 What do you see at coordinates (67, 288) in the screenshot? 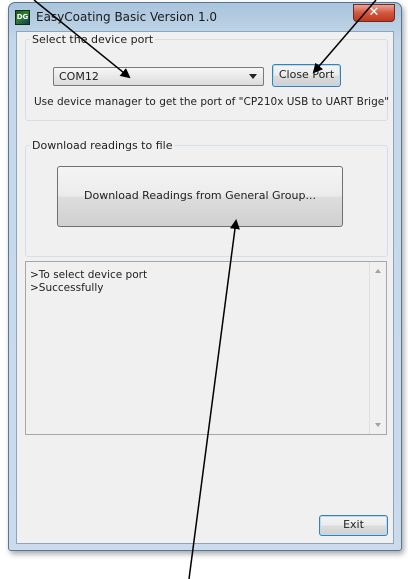
I see `log-line: >Successfully` at bounding box center [67, 288].